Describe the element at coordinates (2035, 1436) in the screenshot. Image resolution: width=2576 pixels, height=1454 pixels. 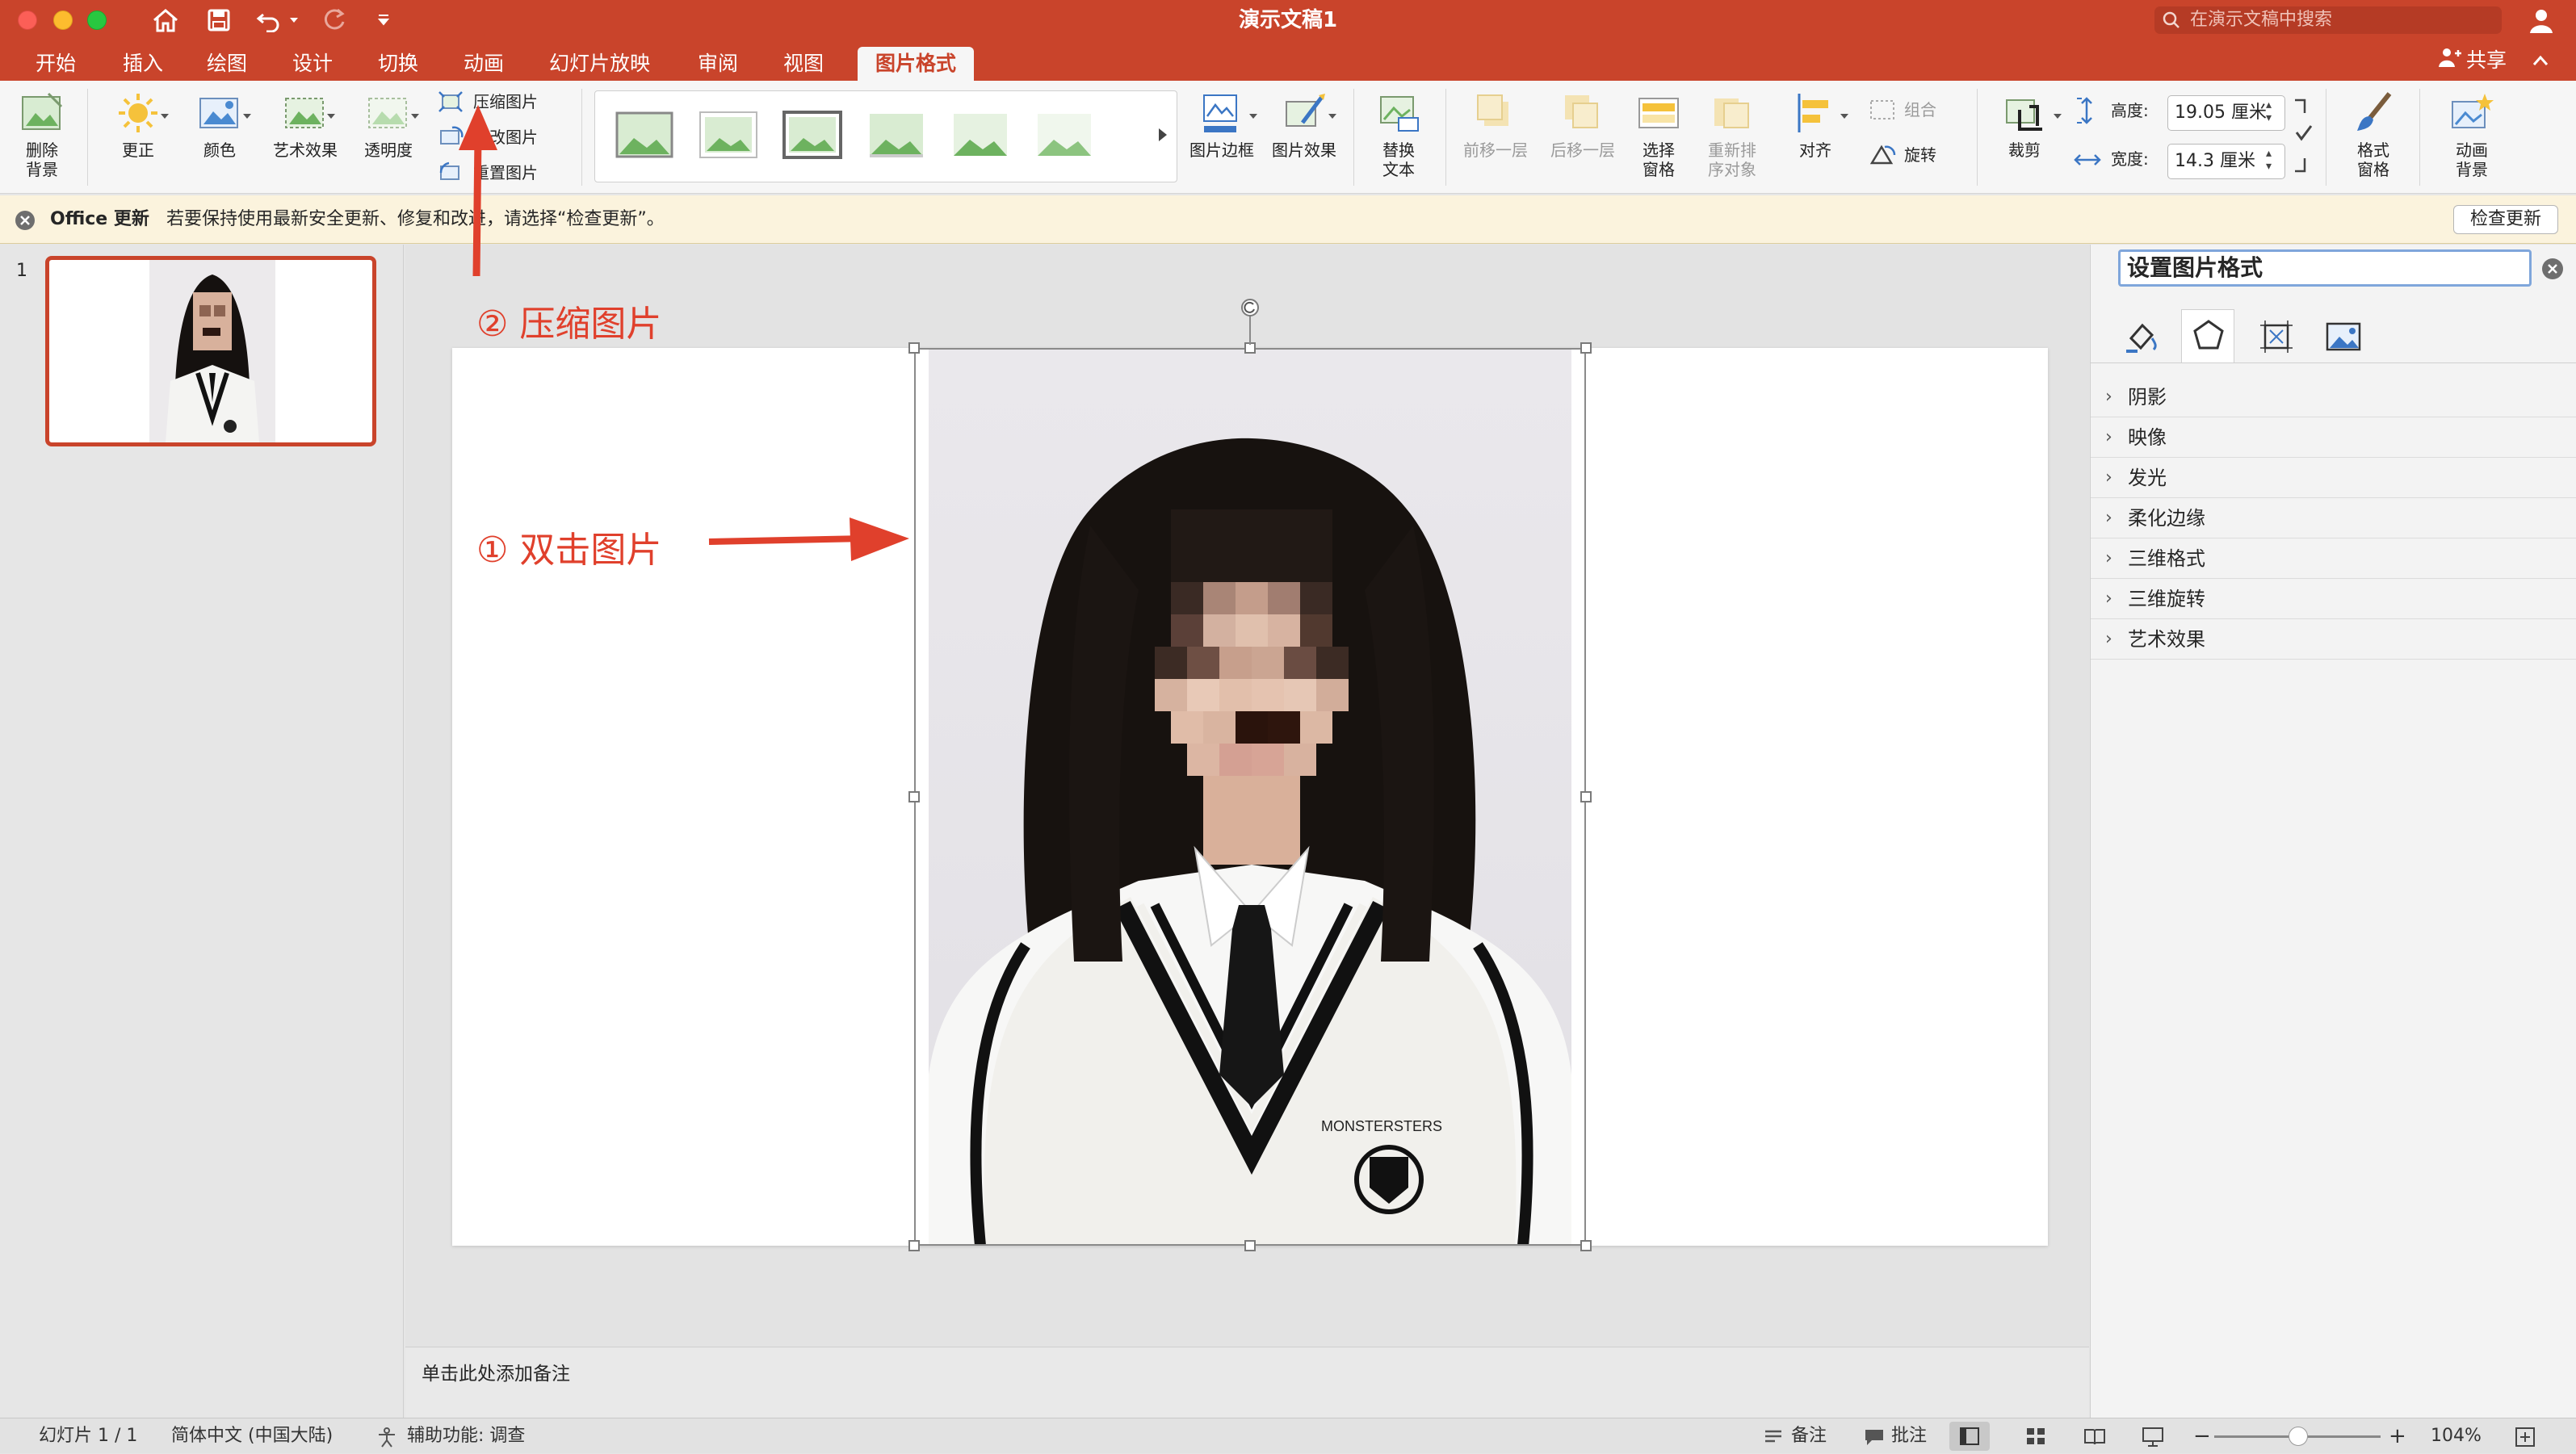
I see `slide-sorter-icon` at that location.